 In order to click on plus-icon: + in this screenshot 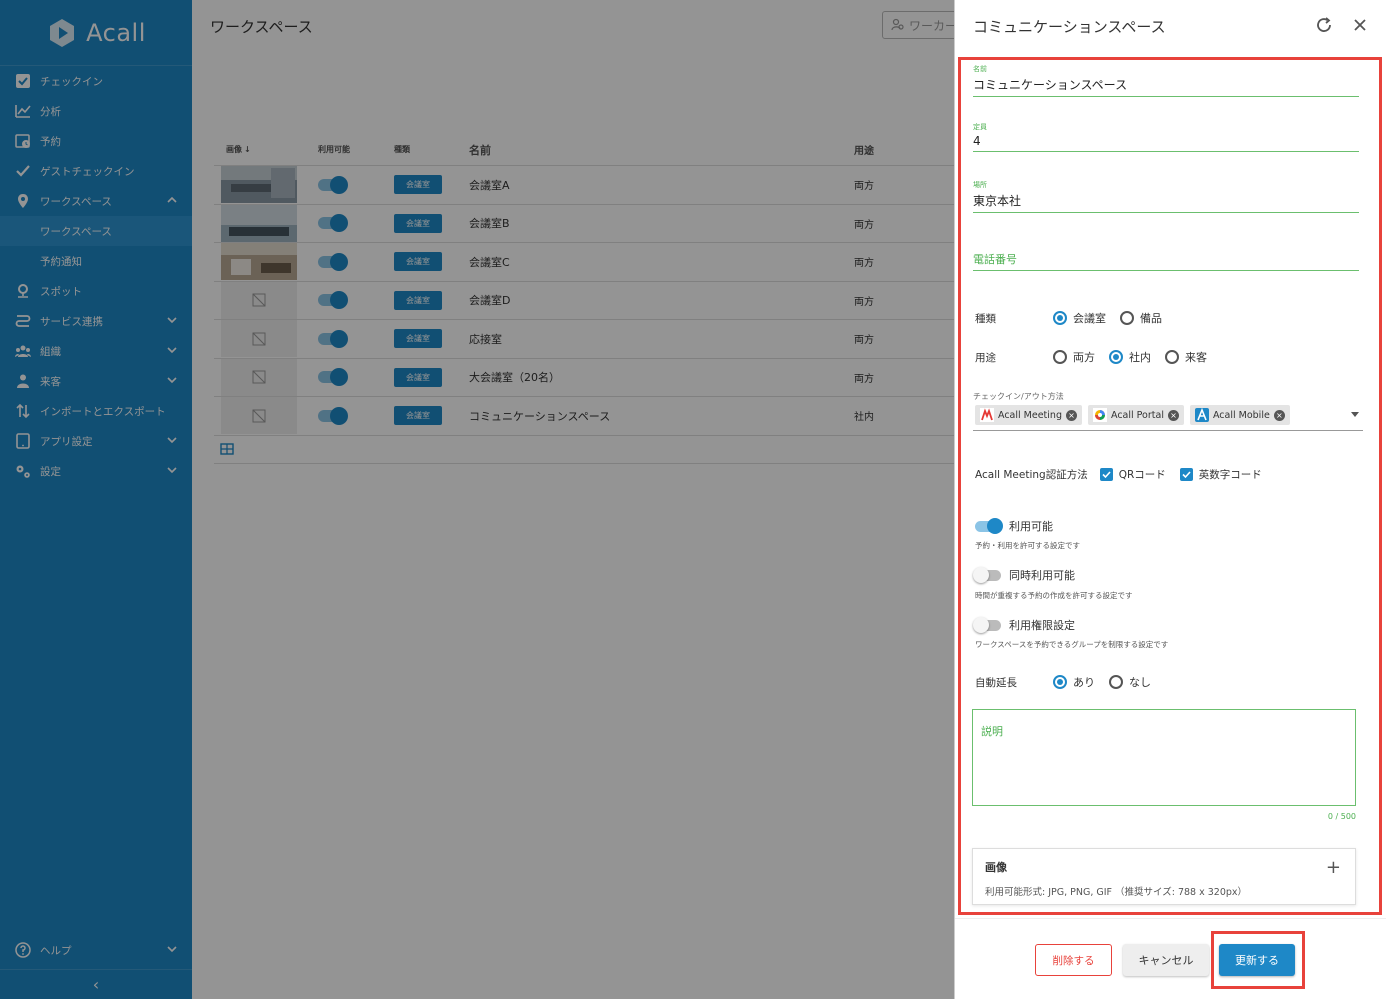, I will do `click(1333, 867)`.